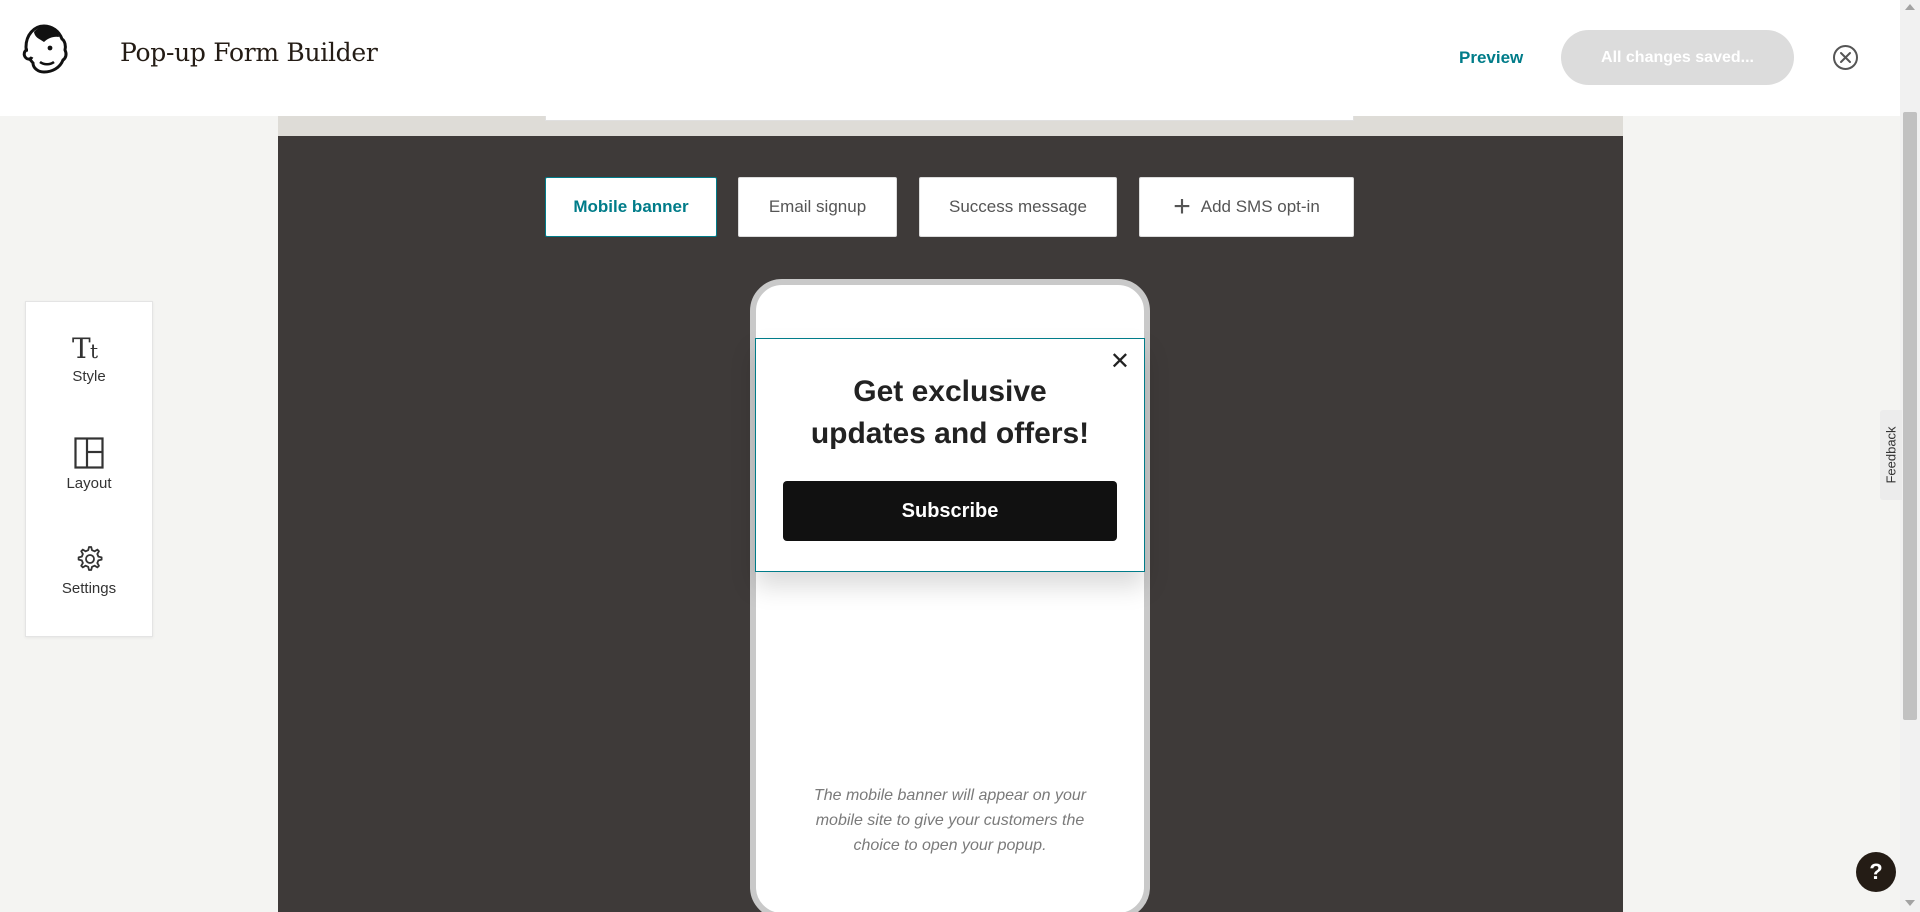 The image size is (1920, 912). Describe the element at coordinates (1910, 903) in the screenshot. I see `scroll-down-arrow-icon` at that location.